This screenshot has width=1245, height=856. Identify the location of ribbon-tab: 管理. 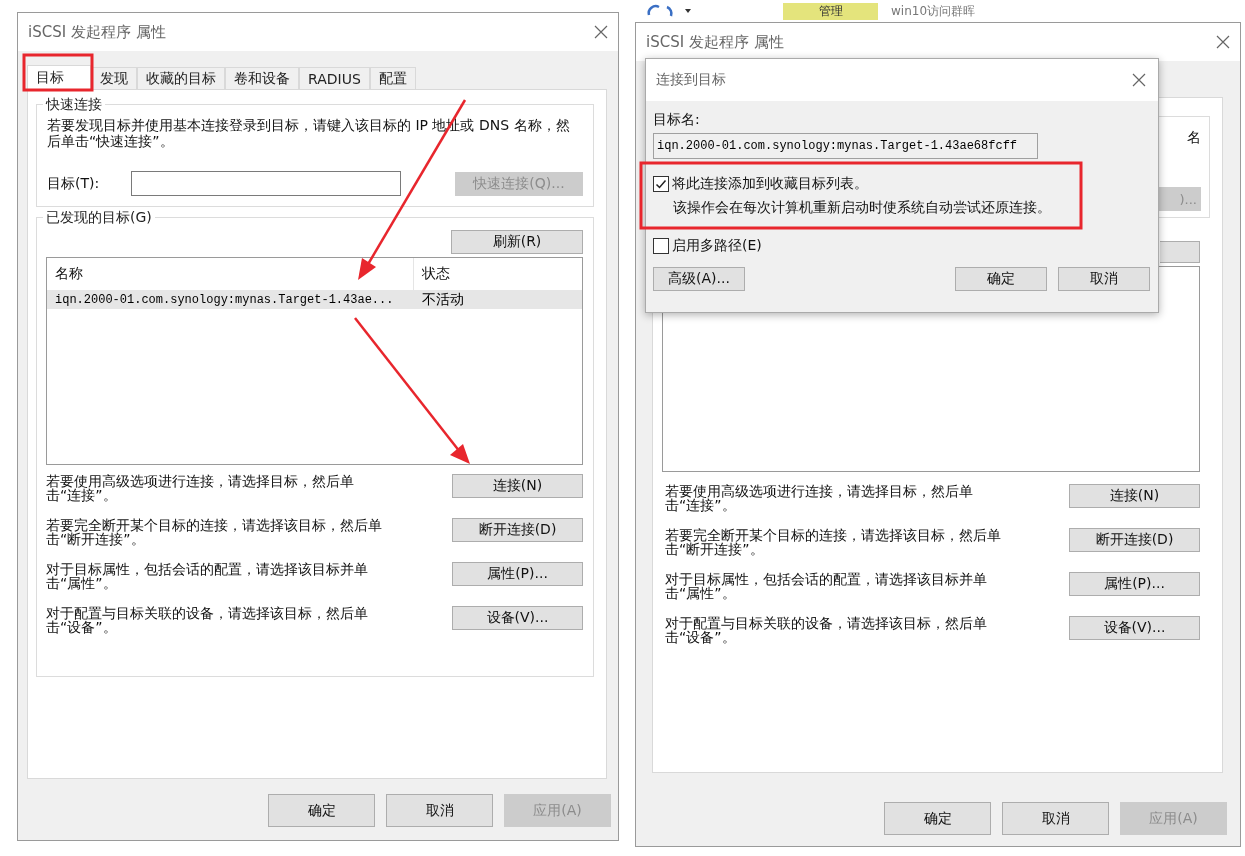
(830, 11).